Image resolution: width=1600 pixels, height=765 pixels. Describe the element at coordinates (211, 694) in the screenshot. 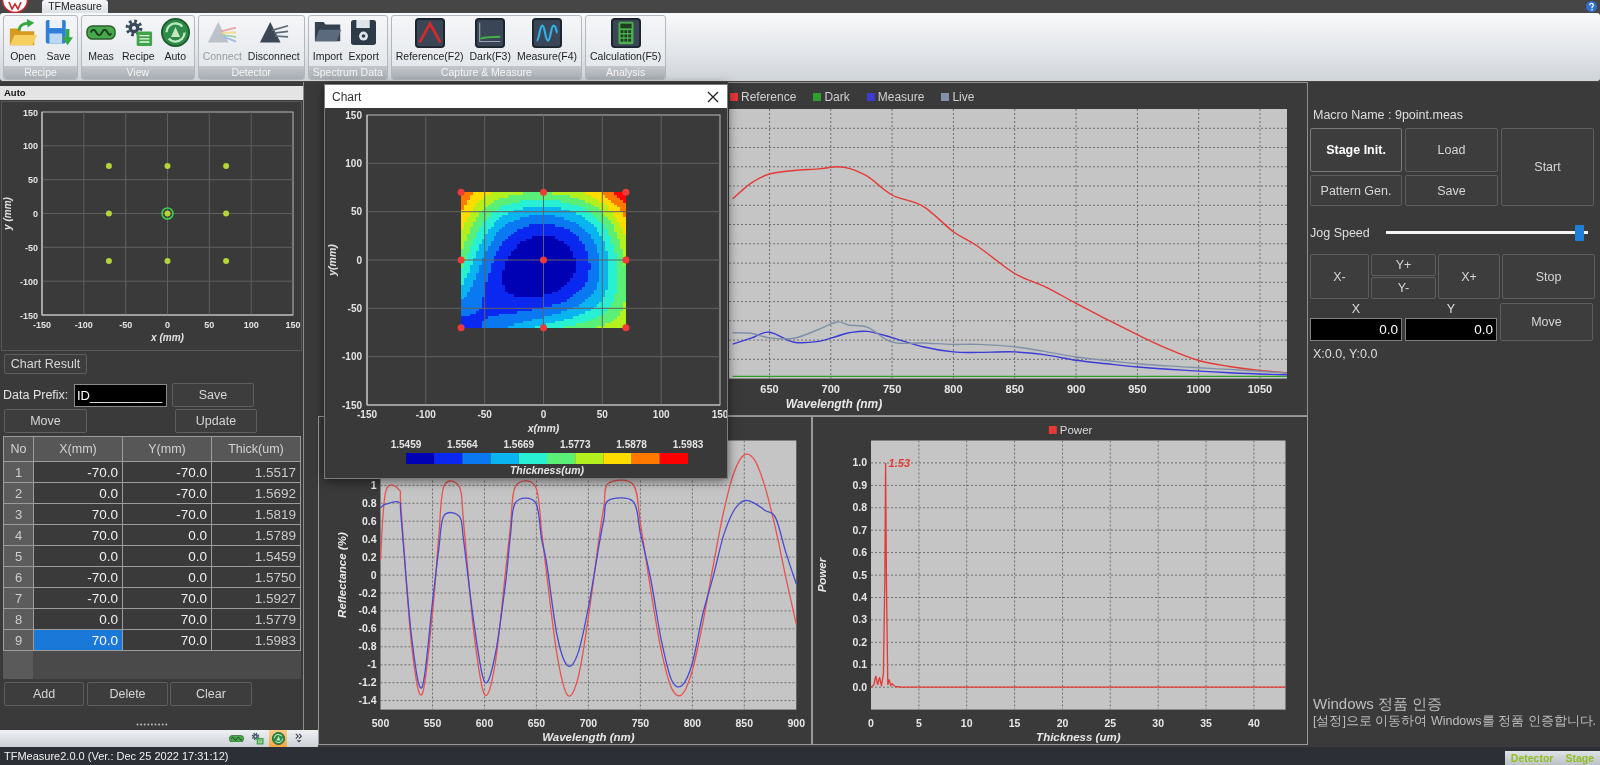

I see `clear-button: Clear` at that location.